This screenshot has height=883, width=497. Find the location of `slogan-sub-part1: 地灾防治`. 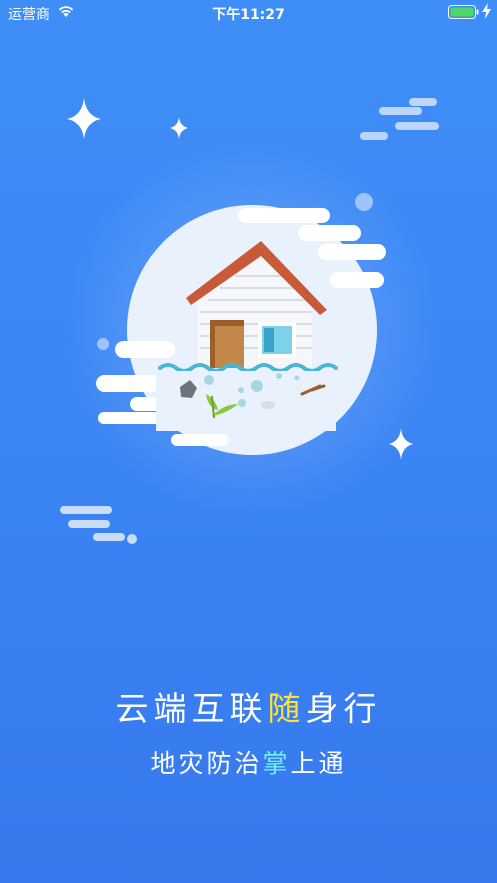

slogan-sub-part1: 地灾防治 is located at coordinates (206, 763).